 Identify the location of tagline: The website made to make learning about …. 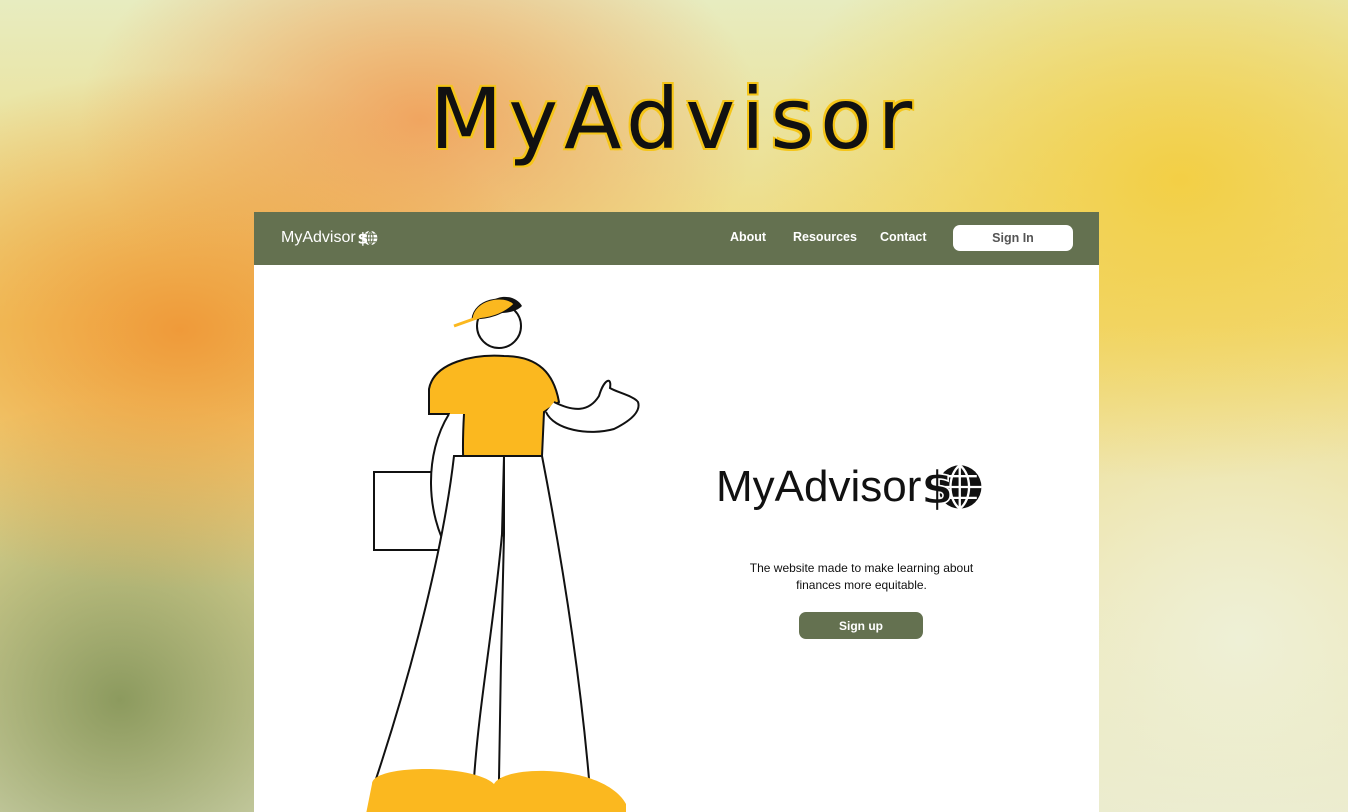
(861, 577).